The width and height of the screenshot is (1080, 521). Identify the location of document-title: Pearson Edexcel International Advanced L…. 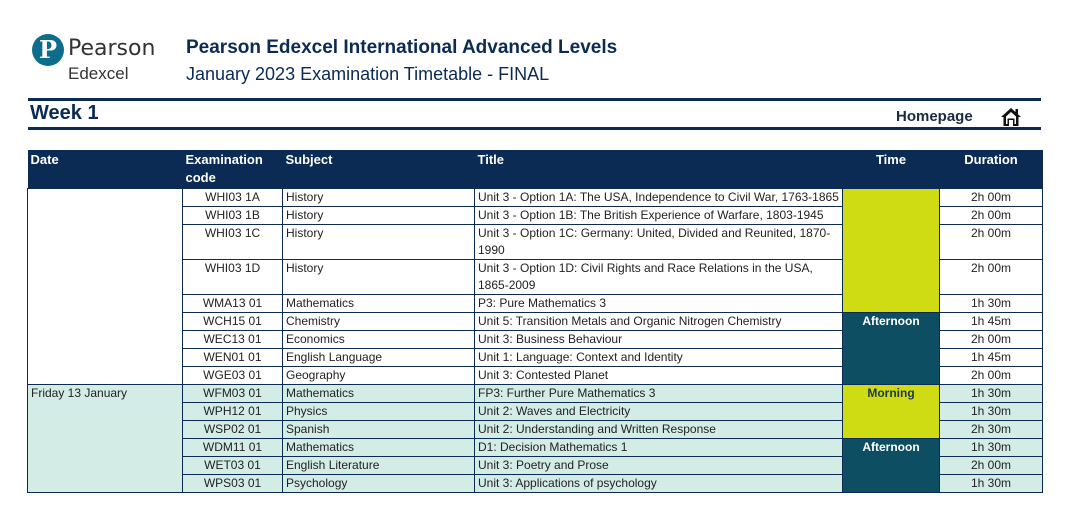
(402, 47).